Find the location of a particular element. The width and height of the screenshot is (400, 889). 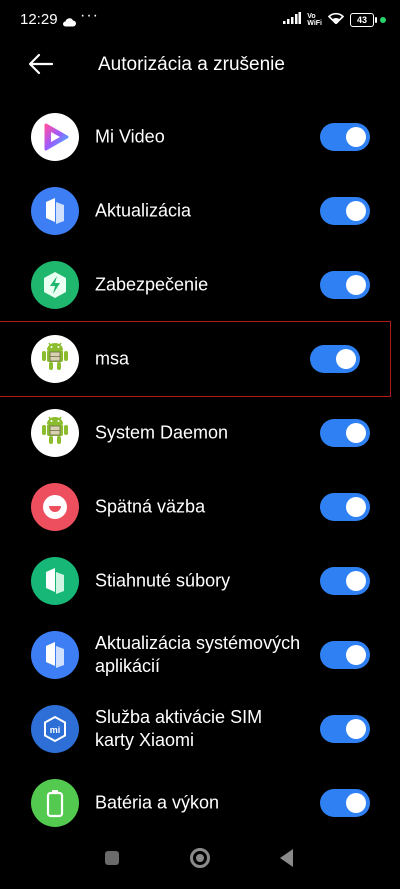

svg-text: mi is located at coordinates (55, 730).